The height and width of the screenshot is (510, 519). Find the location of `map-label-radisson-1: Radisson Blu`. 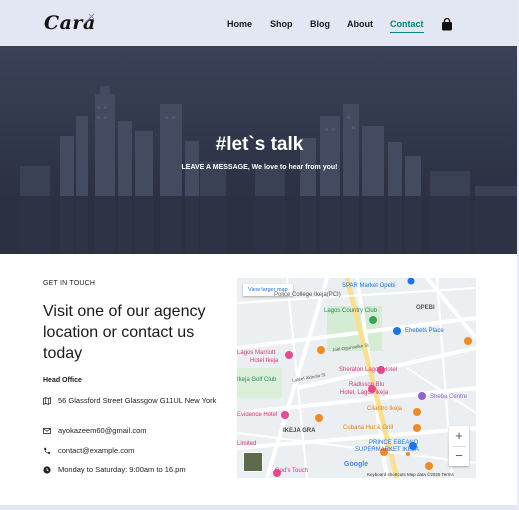

map-label-radisson-1: Radisson Blu is located at coordinates (367, 385).